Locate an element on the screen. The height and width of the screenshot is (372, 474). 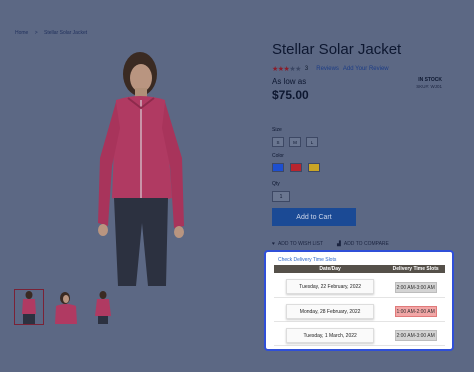
thumbnail-strip is located at coordinates (66, 307).